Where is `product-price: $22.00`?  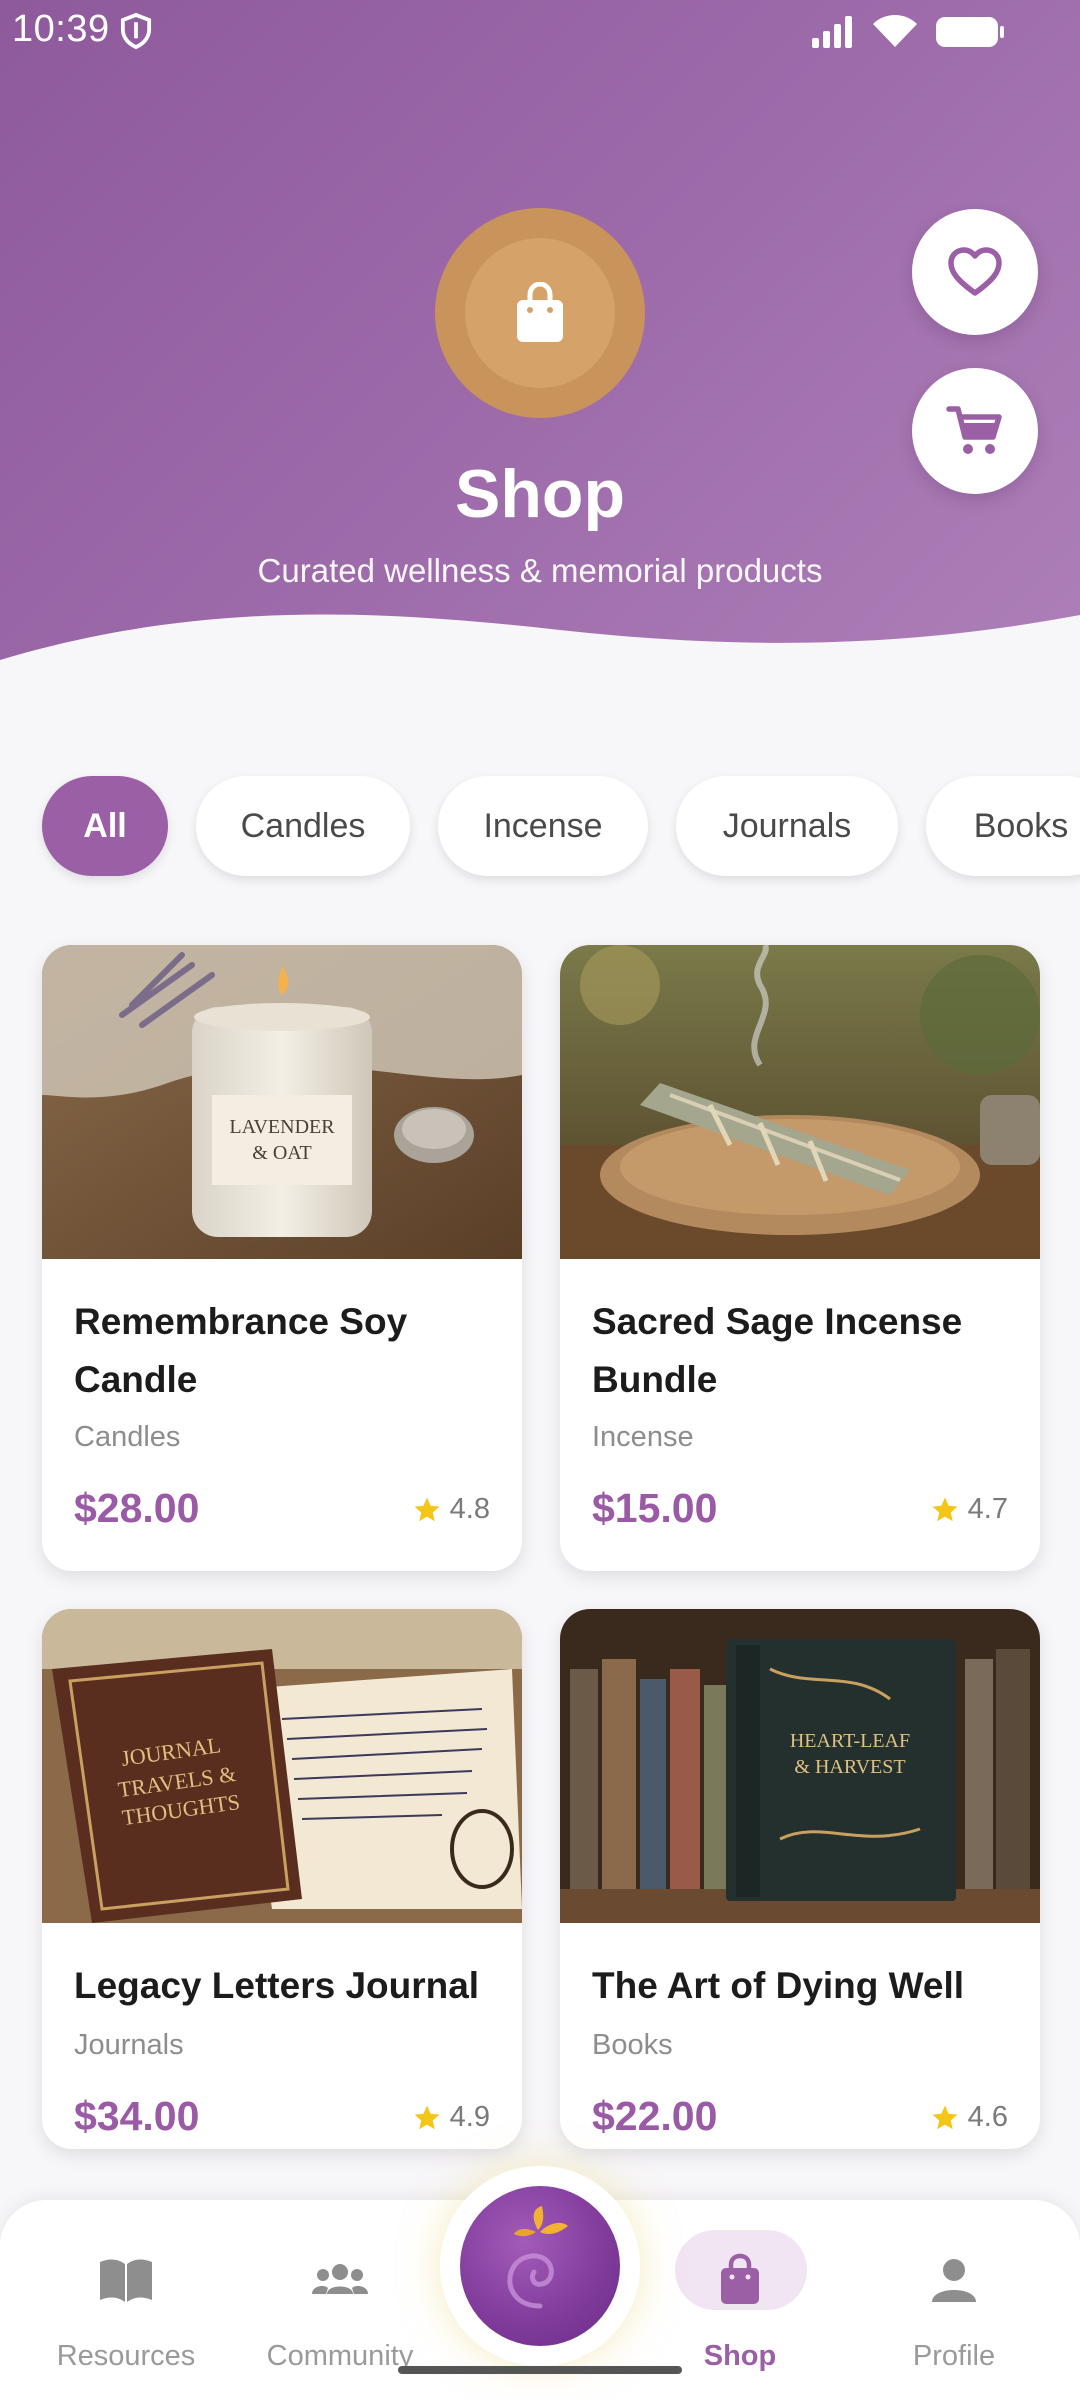 product-price: $22.00 is located at coordinates (655, 2116).